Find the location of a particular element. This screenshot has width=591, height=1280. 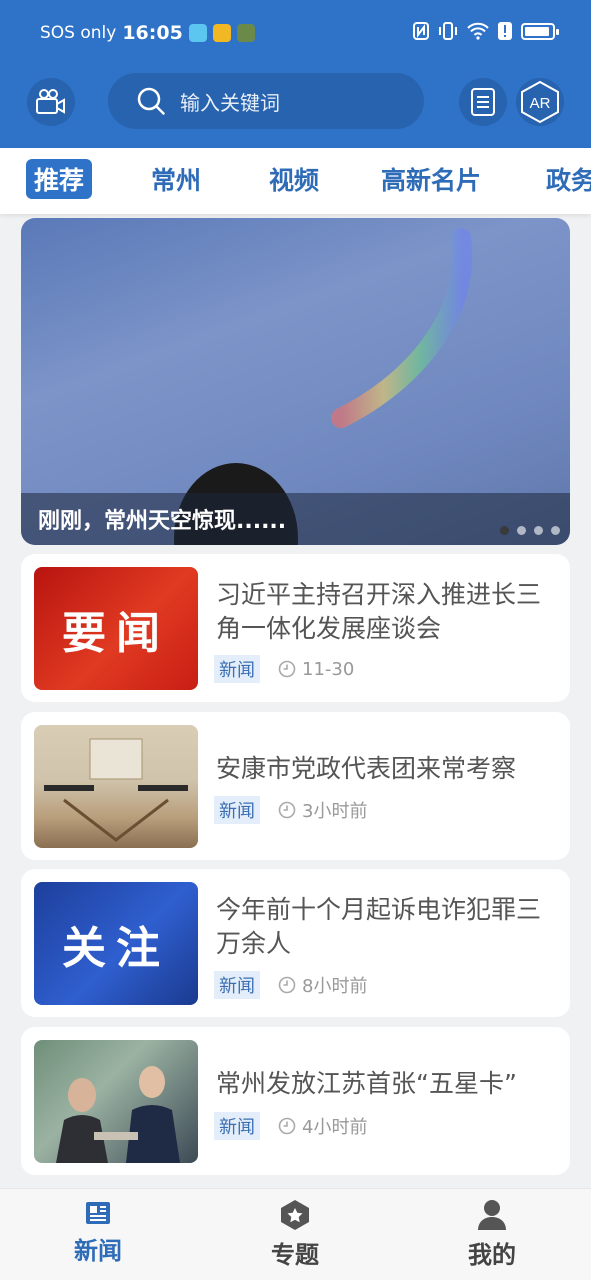

news-item: 要闻 习近平主持召开深入推进长三角一体化发展座谈会 新闻 11-30 is located at coordinates (295, 628).